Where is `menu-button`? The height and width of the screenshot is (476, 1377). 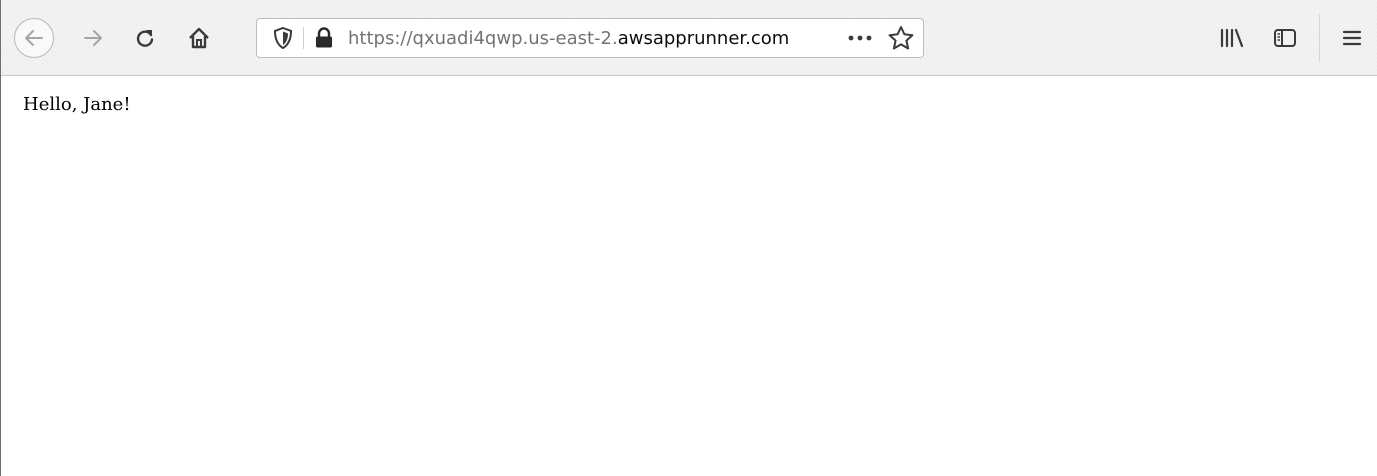 menu-button is located at coordinates (1352, 38).